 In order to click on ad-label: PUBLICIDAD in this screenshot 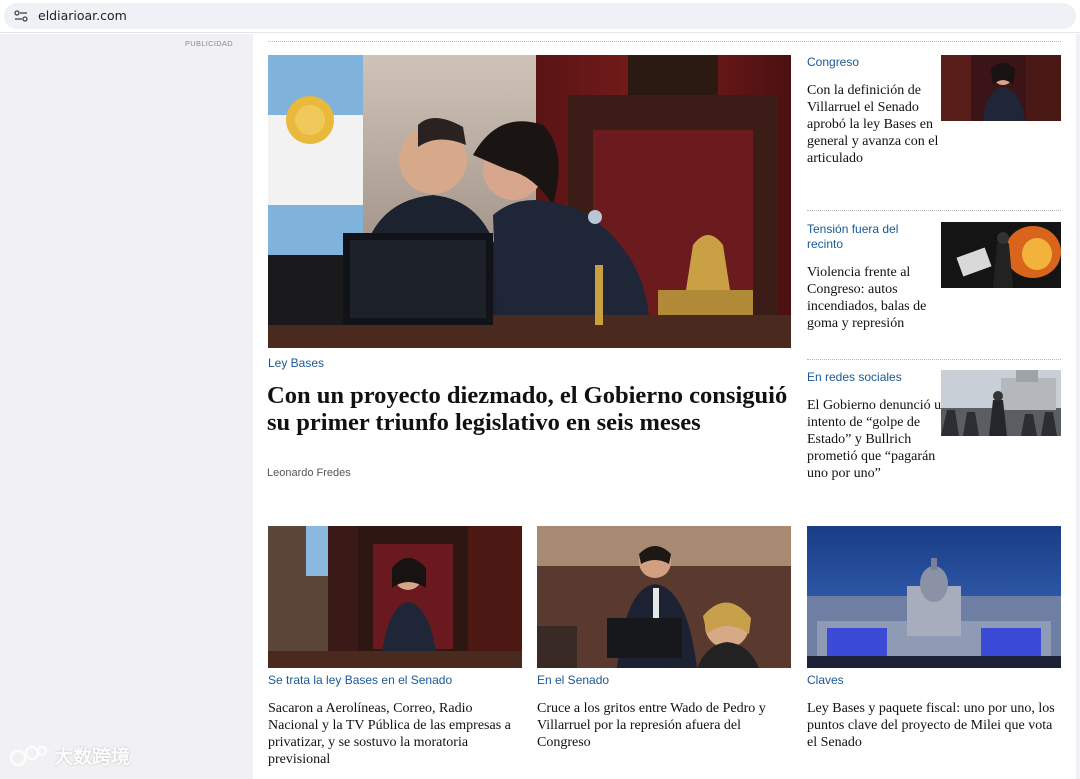, I will do `click(209, 43)`.